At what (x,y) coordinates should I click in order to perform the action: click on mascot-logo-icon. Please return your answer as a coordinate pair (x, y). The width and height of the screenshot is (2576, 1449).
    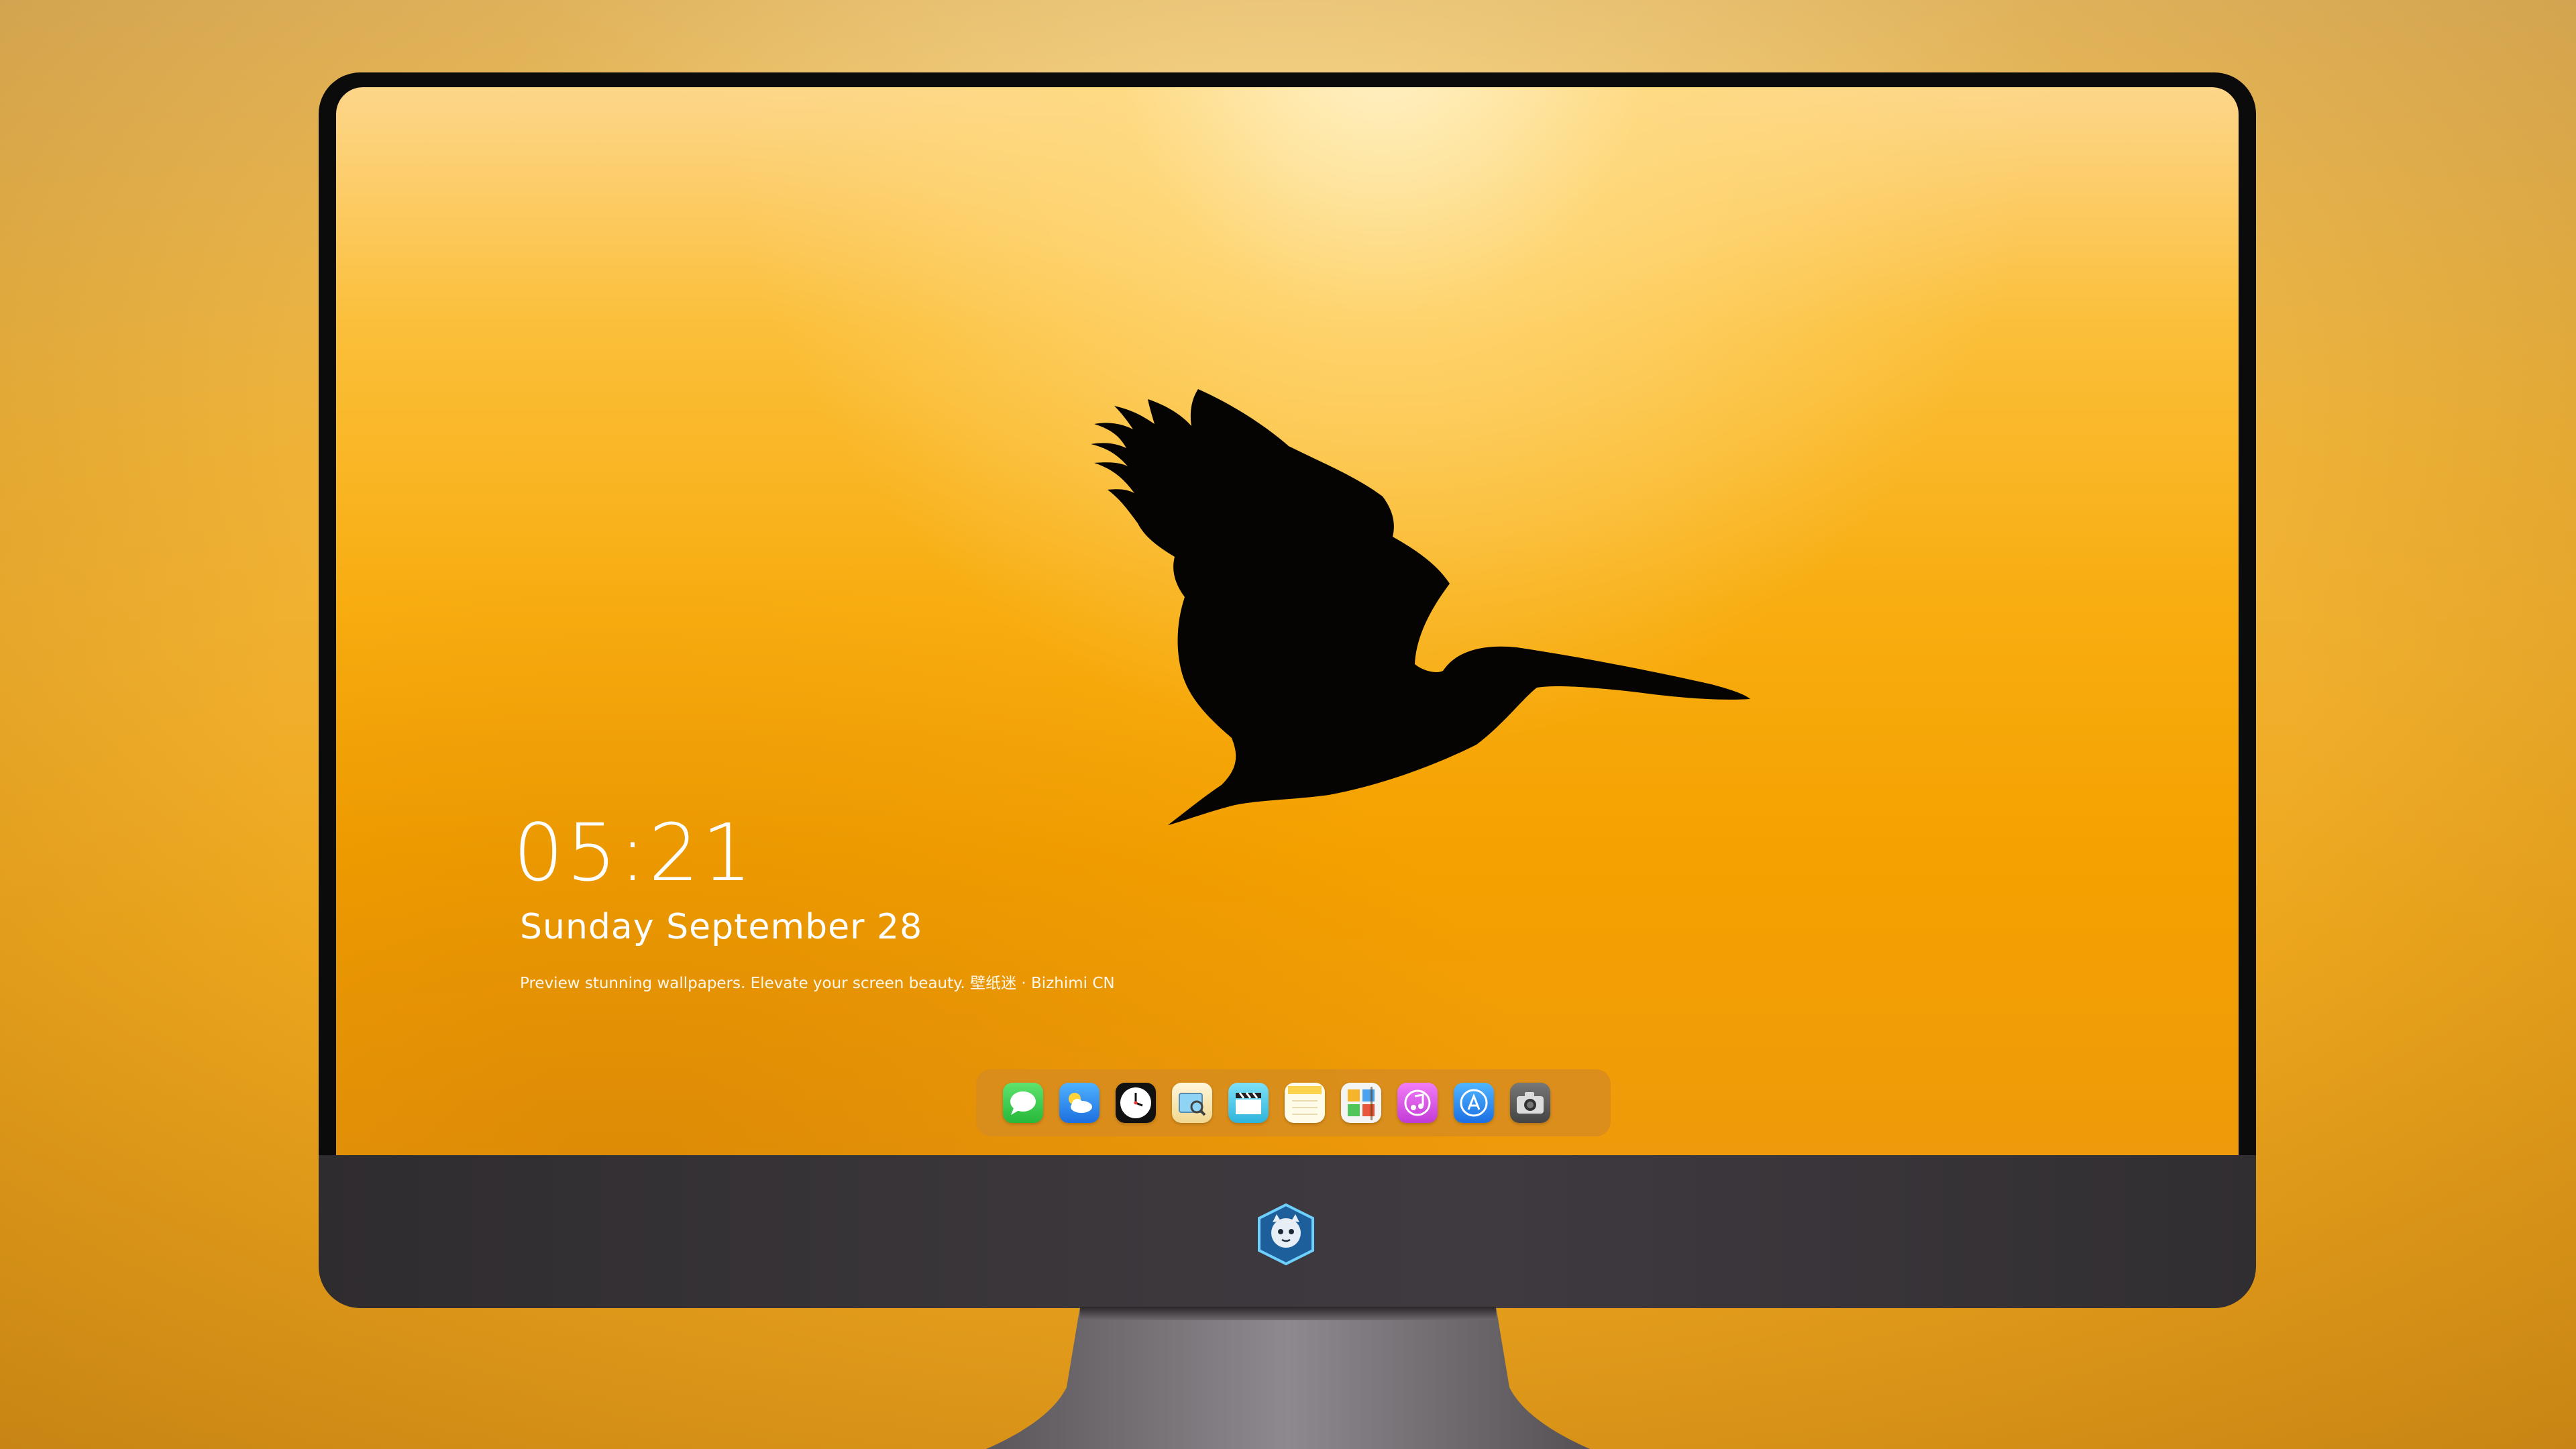
    Looking at the image, I should click on (1286, 1234).